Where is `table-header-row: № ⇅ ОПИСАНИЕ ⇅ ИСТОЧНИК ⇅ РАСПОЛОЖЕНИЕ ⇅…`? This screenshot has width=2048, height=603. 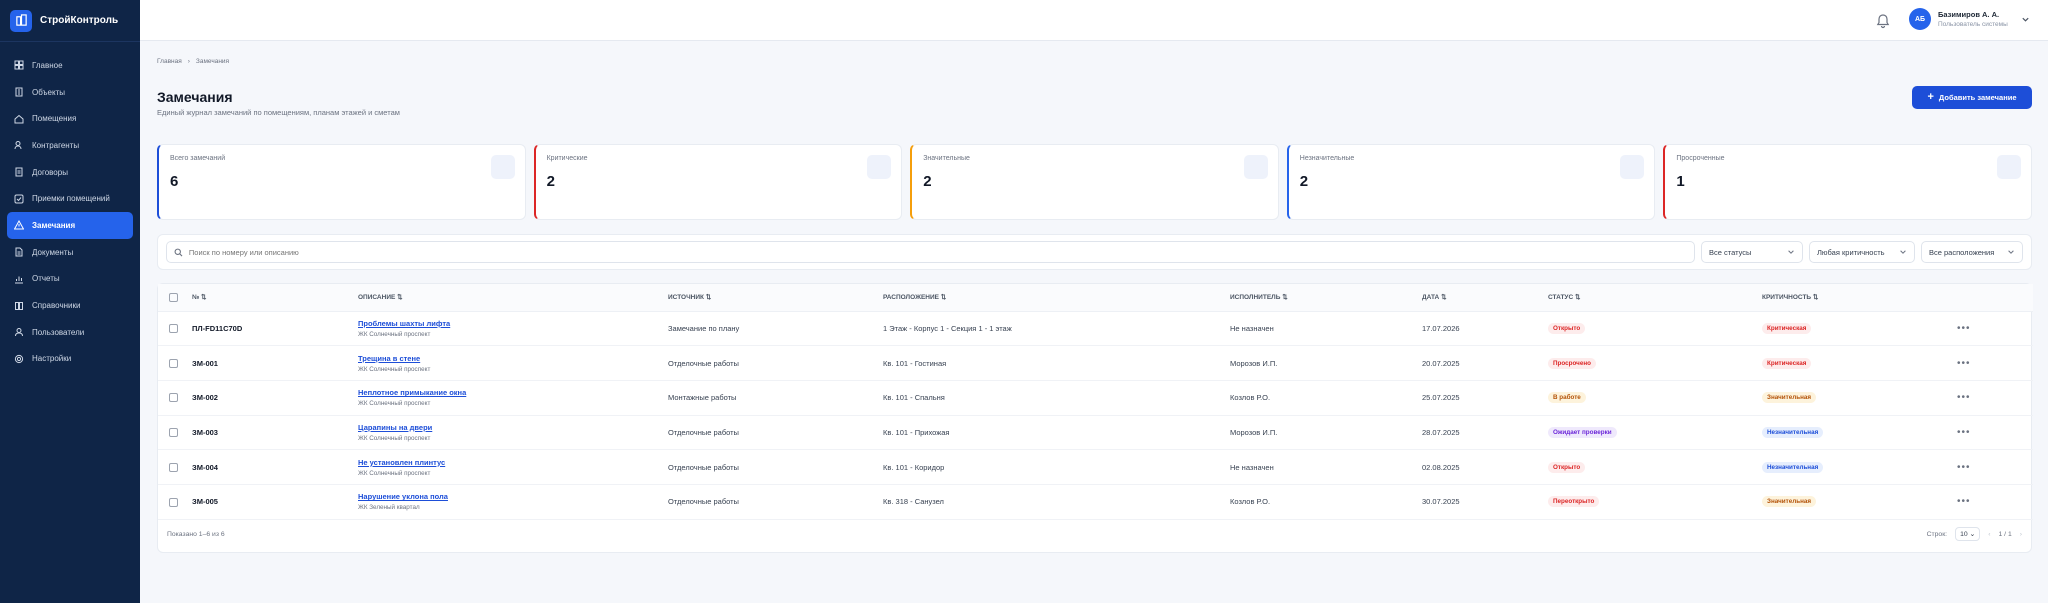
table-header-row: № ⇅ ОПИСАНИЕ ⇅ ИСТОЧНИК ⇅ РАСПОЛОЖЕНИЕ ⇅… is located at coordinates (1095, 298).